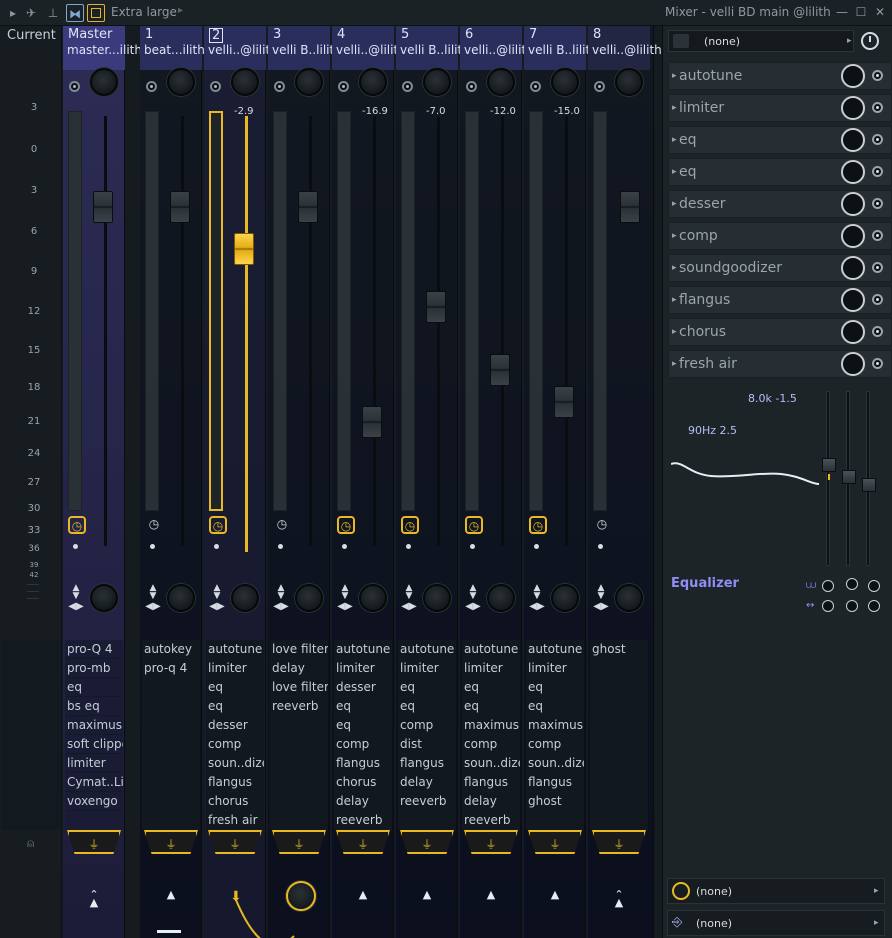  I want to click on track-output-select: ⎆ (none) ▸, so click(776, 923).